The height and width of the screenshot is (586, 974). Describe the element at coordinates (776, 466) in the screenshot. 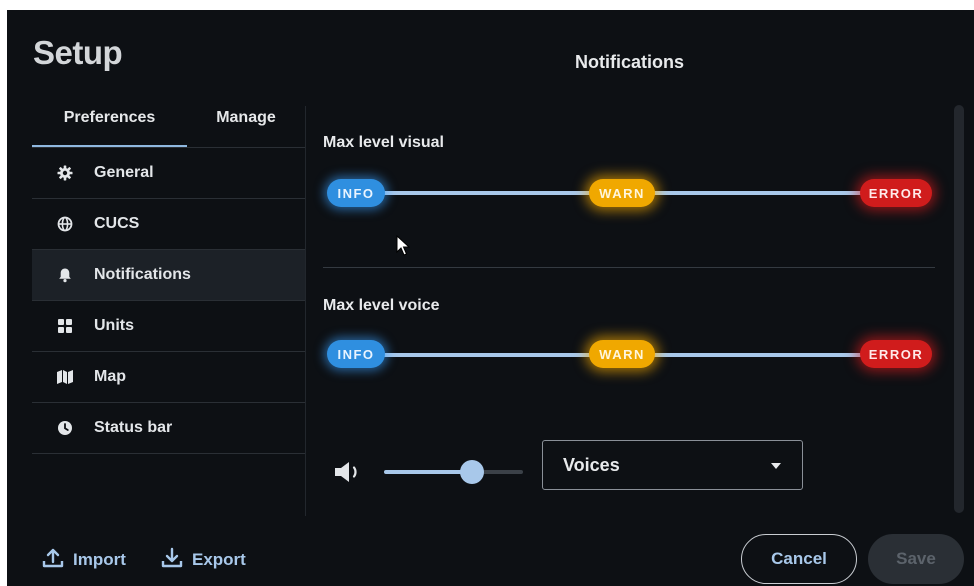

I see `chevron-down-icon` at that location.